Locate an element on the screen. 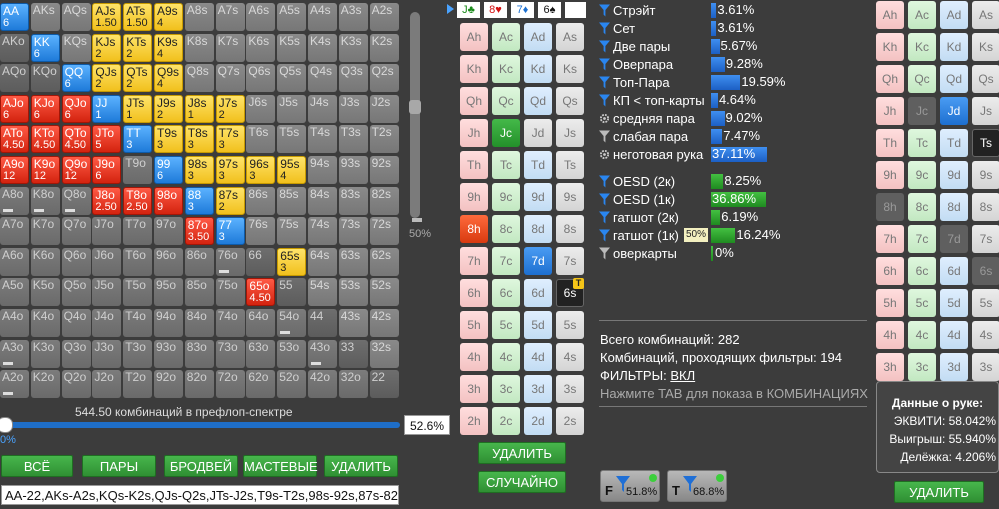 The width and height of the screenshot is (999, 509). board-card-9h: 9h is located at coordinates (474, 197).